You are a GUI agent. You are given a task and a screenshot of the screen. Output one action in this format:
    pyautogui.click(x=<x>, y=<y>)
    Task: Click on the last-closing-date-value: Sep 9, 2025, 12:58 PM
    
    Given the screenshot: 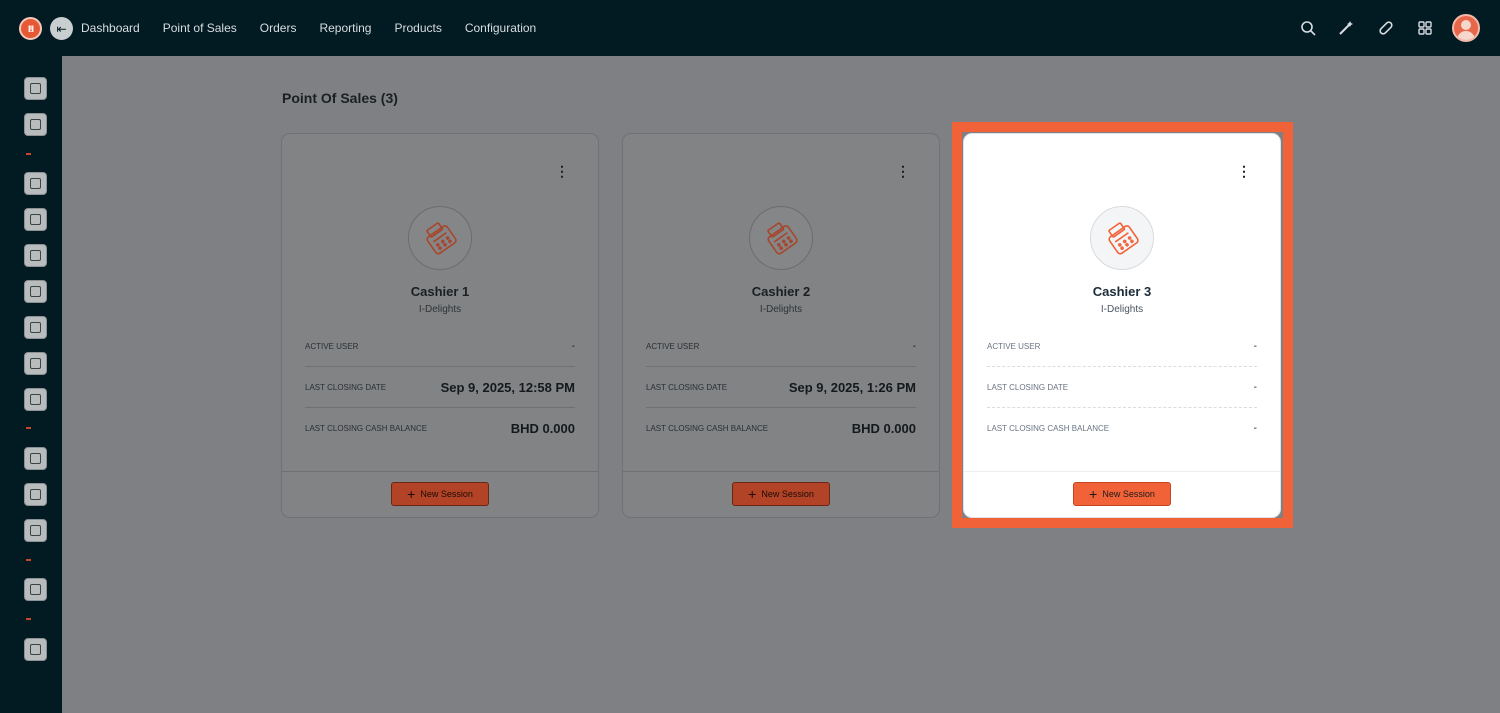 What is the action you would take?
    pyautogui.click(x=507, y=387)
    